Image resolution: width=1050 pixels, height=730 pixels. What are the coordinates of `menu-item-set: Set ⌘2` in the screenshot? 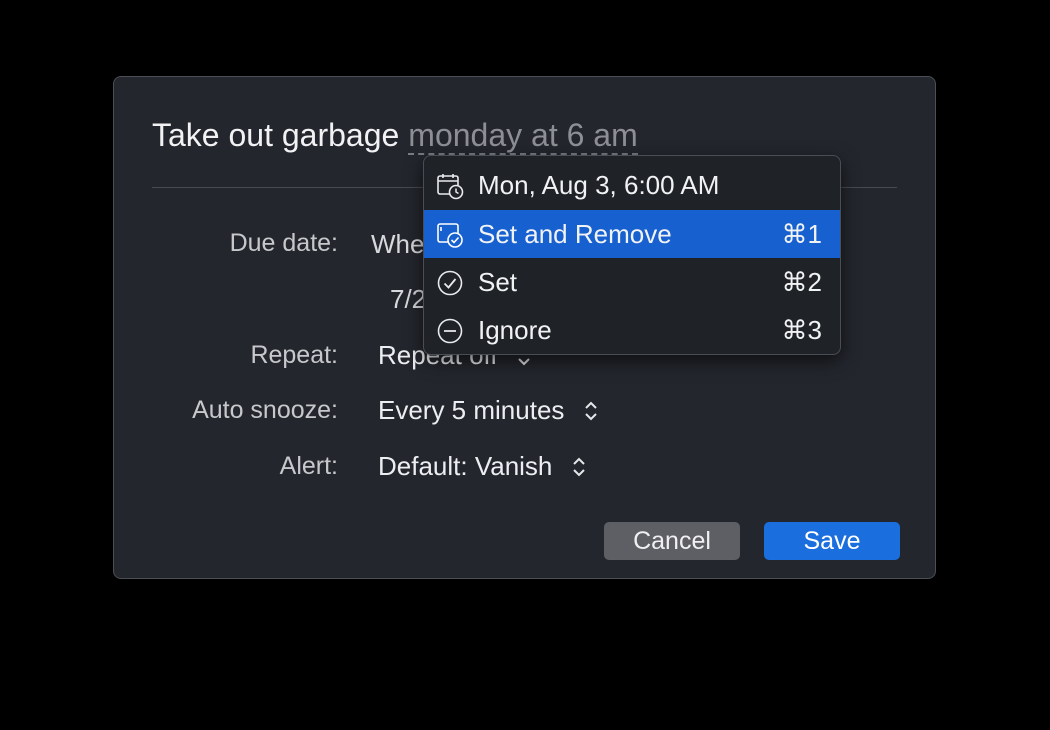 It's located at (632, 282).